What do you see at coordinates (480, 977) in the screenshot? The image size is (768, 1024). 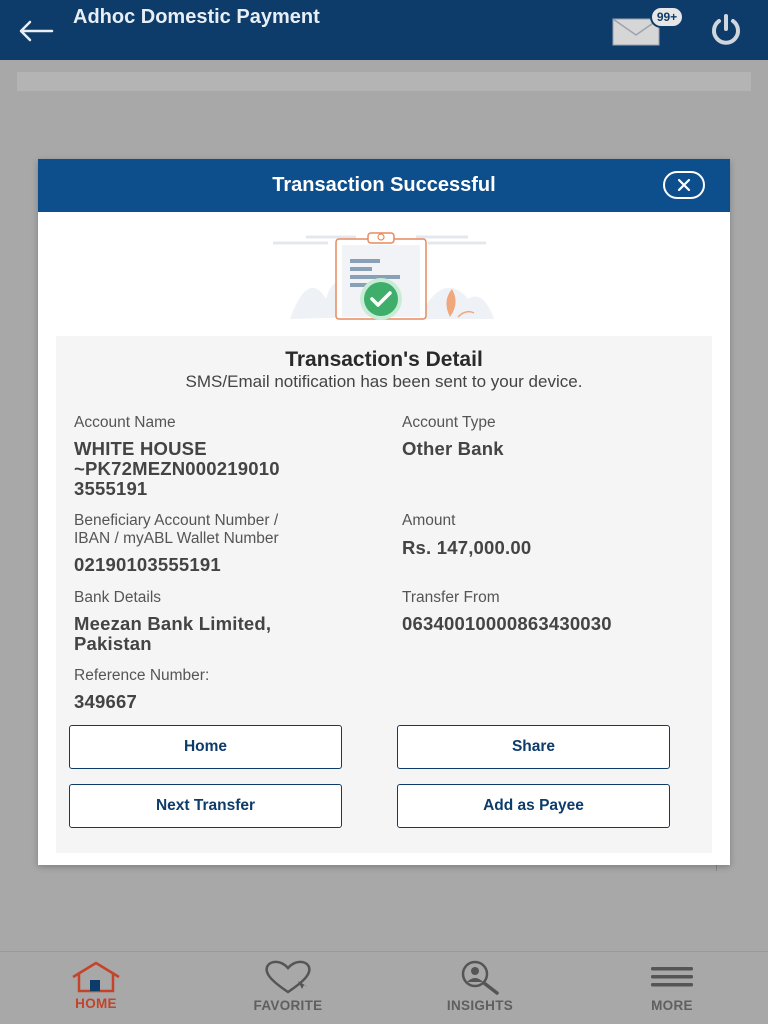 I see `insights-search-icon` at bounding box center [480, 977].